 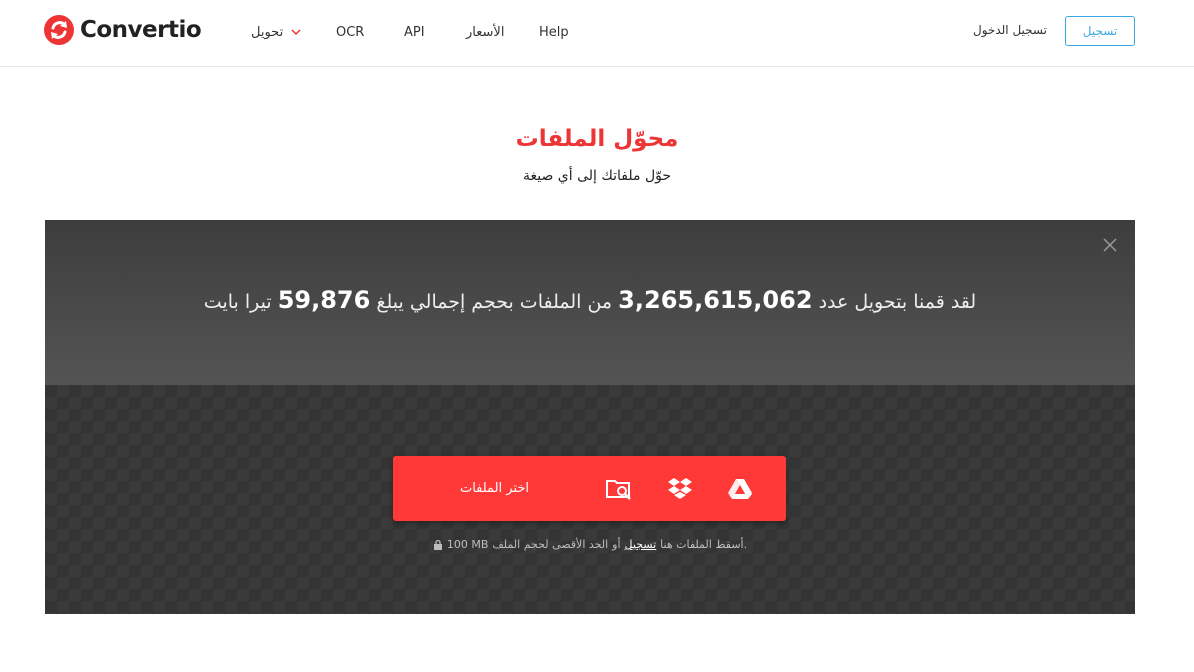 What do you see at coordinates (494, 302) in the screenshot?
I see `stats-middle: من الملفات بحجم إجمالي يبلغ` at bounding box center [494, 302].